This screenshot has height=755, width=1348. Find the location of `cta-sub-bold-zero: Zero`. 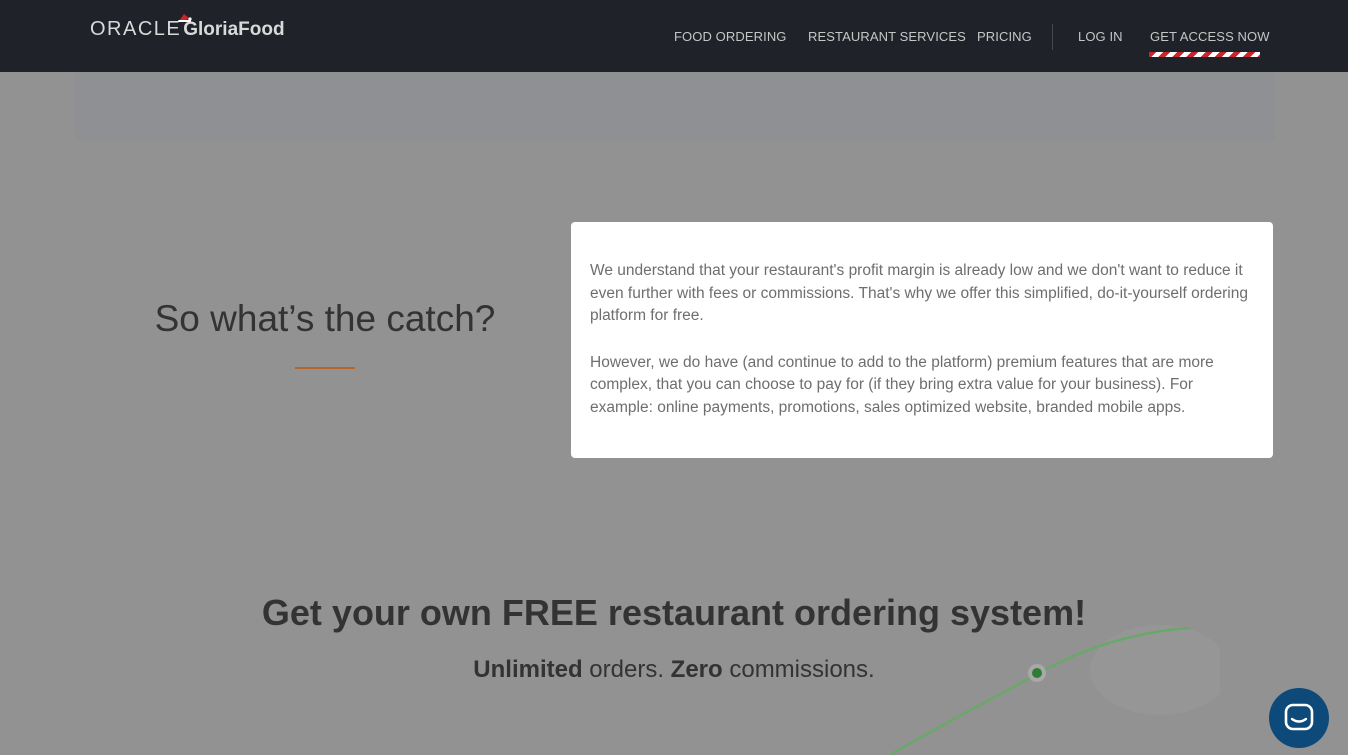

cta-sub-bold-zero: Zero is located at coordinates (696, 669).